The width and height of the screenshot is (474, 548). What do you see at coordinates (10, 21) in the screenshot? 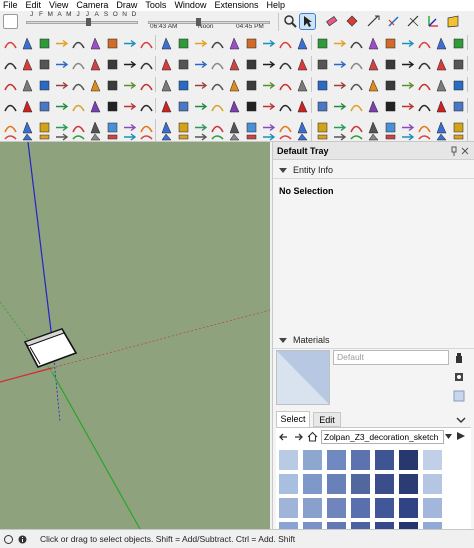
I see `shadow-toggle-icon` at bounding box center [10, 21].